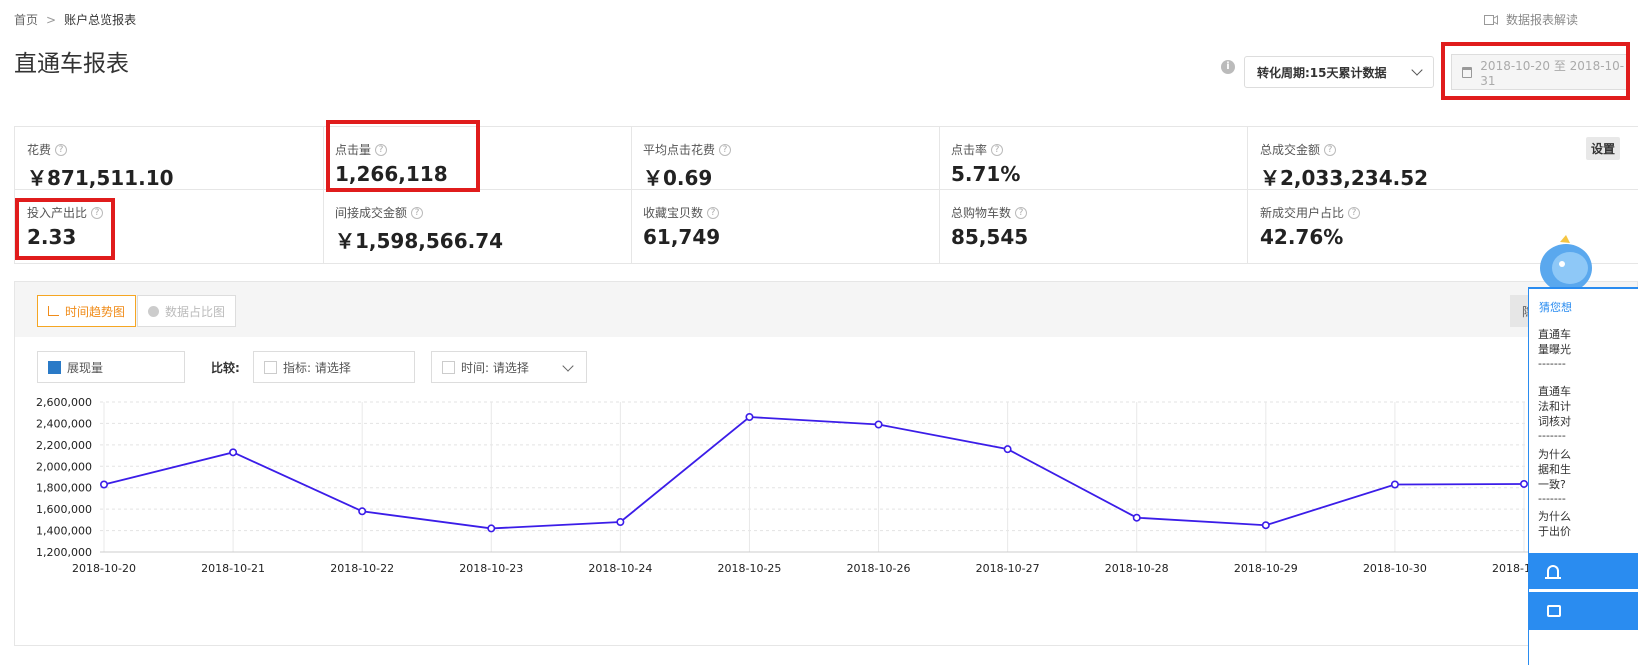 The height and width of the screenshot is (665, 1638). What do you see at coordinates (225, 368) in the screenshot?
I see `compare-label: 比较:` at bounding box center [225, 368].